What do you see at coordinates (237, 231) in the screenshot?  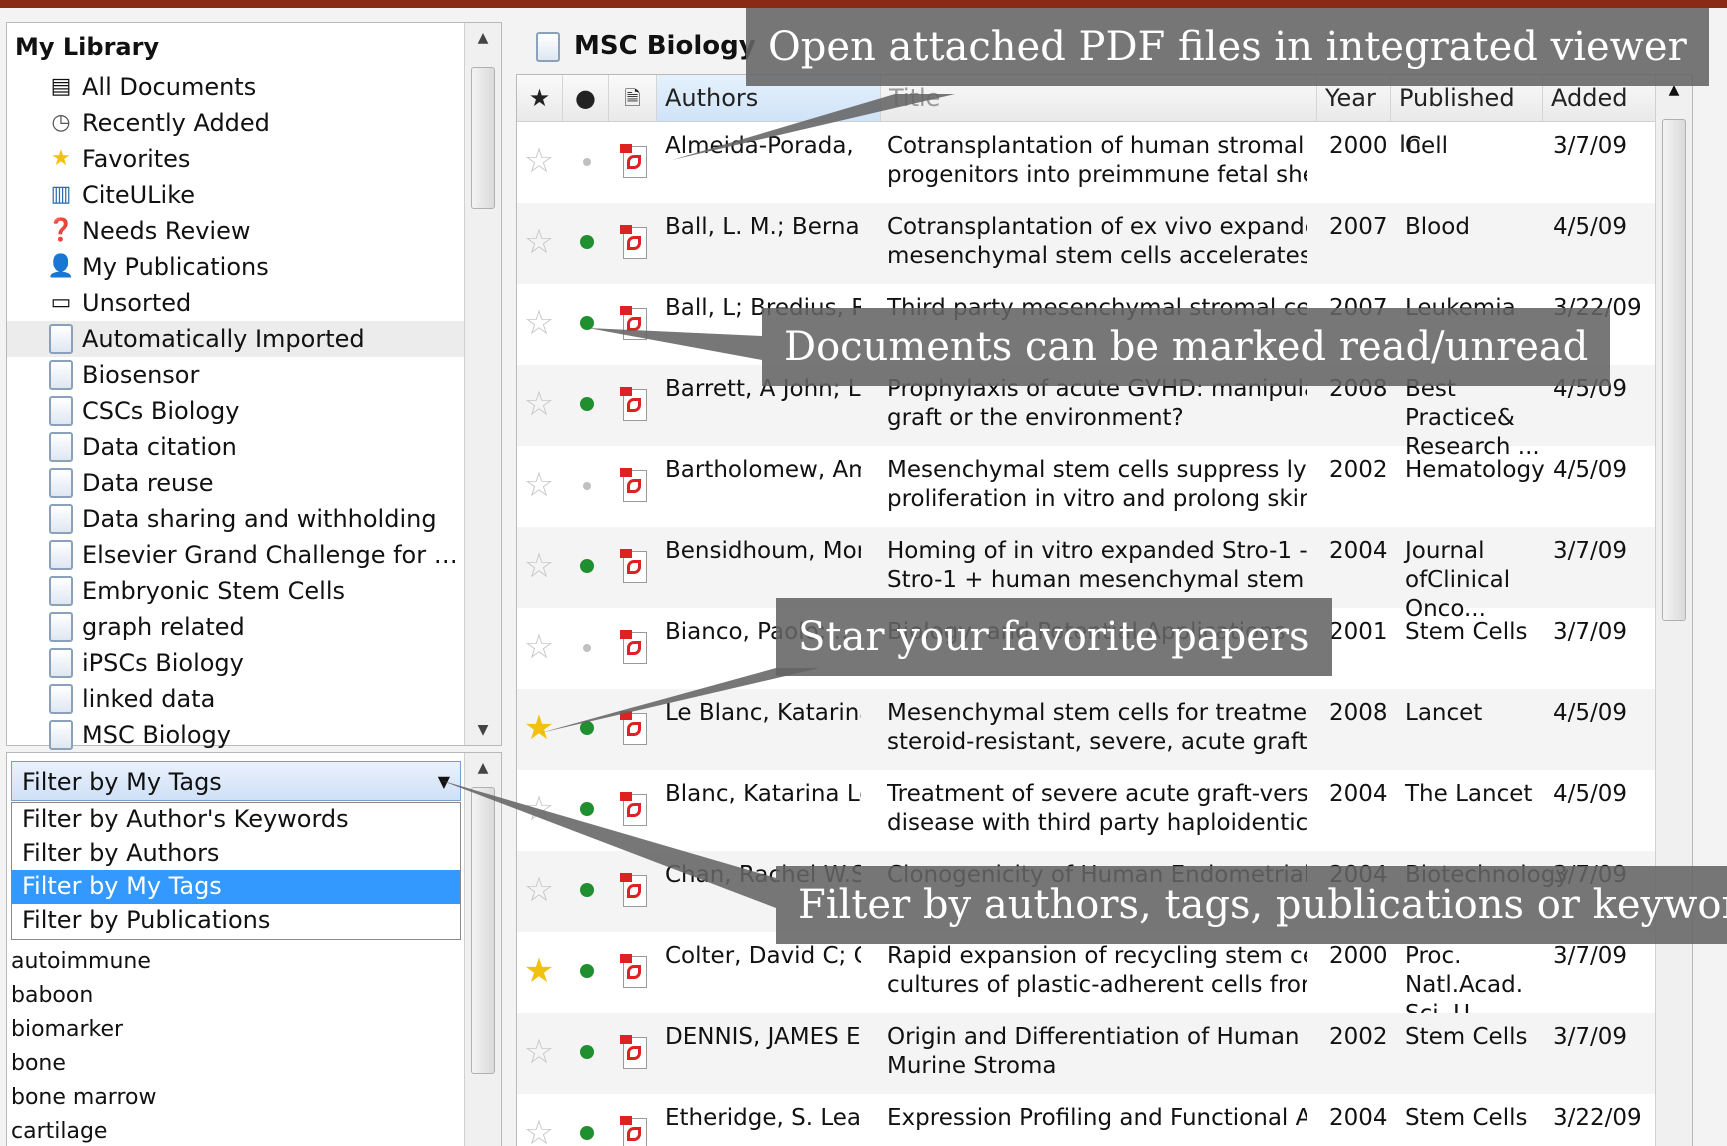 I see `library-item: ❓ Needs Review` at bounding box center [237, 231].